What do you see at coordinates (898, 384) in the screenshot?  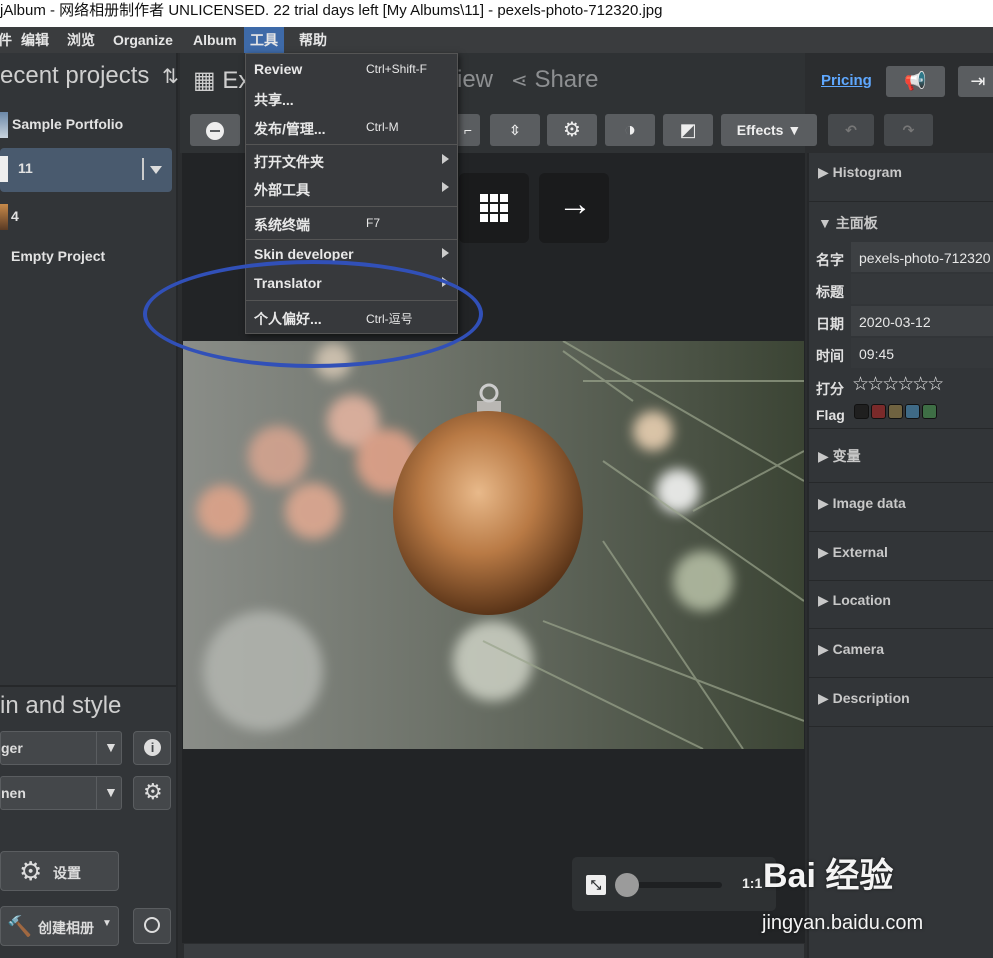 I see `rating-stars: ☆☆☆☆☆☆` at bounding box center [898, 384].